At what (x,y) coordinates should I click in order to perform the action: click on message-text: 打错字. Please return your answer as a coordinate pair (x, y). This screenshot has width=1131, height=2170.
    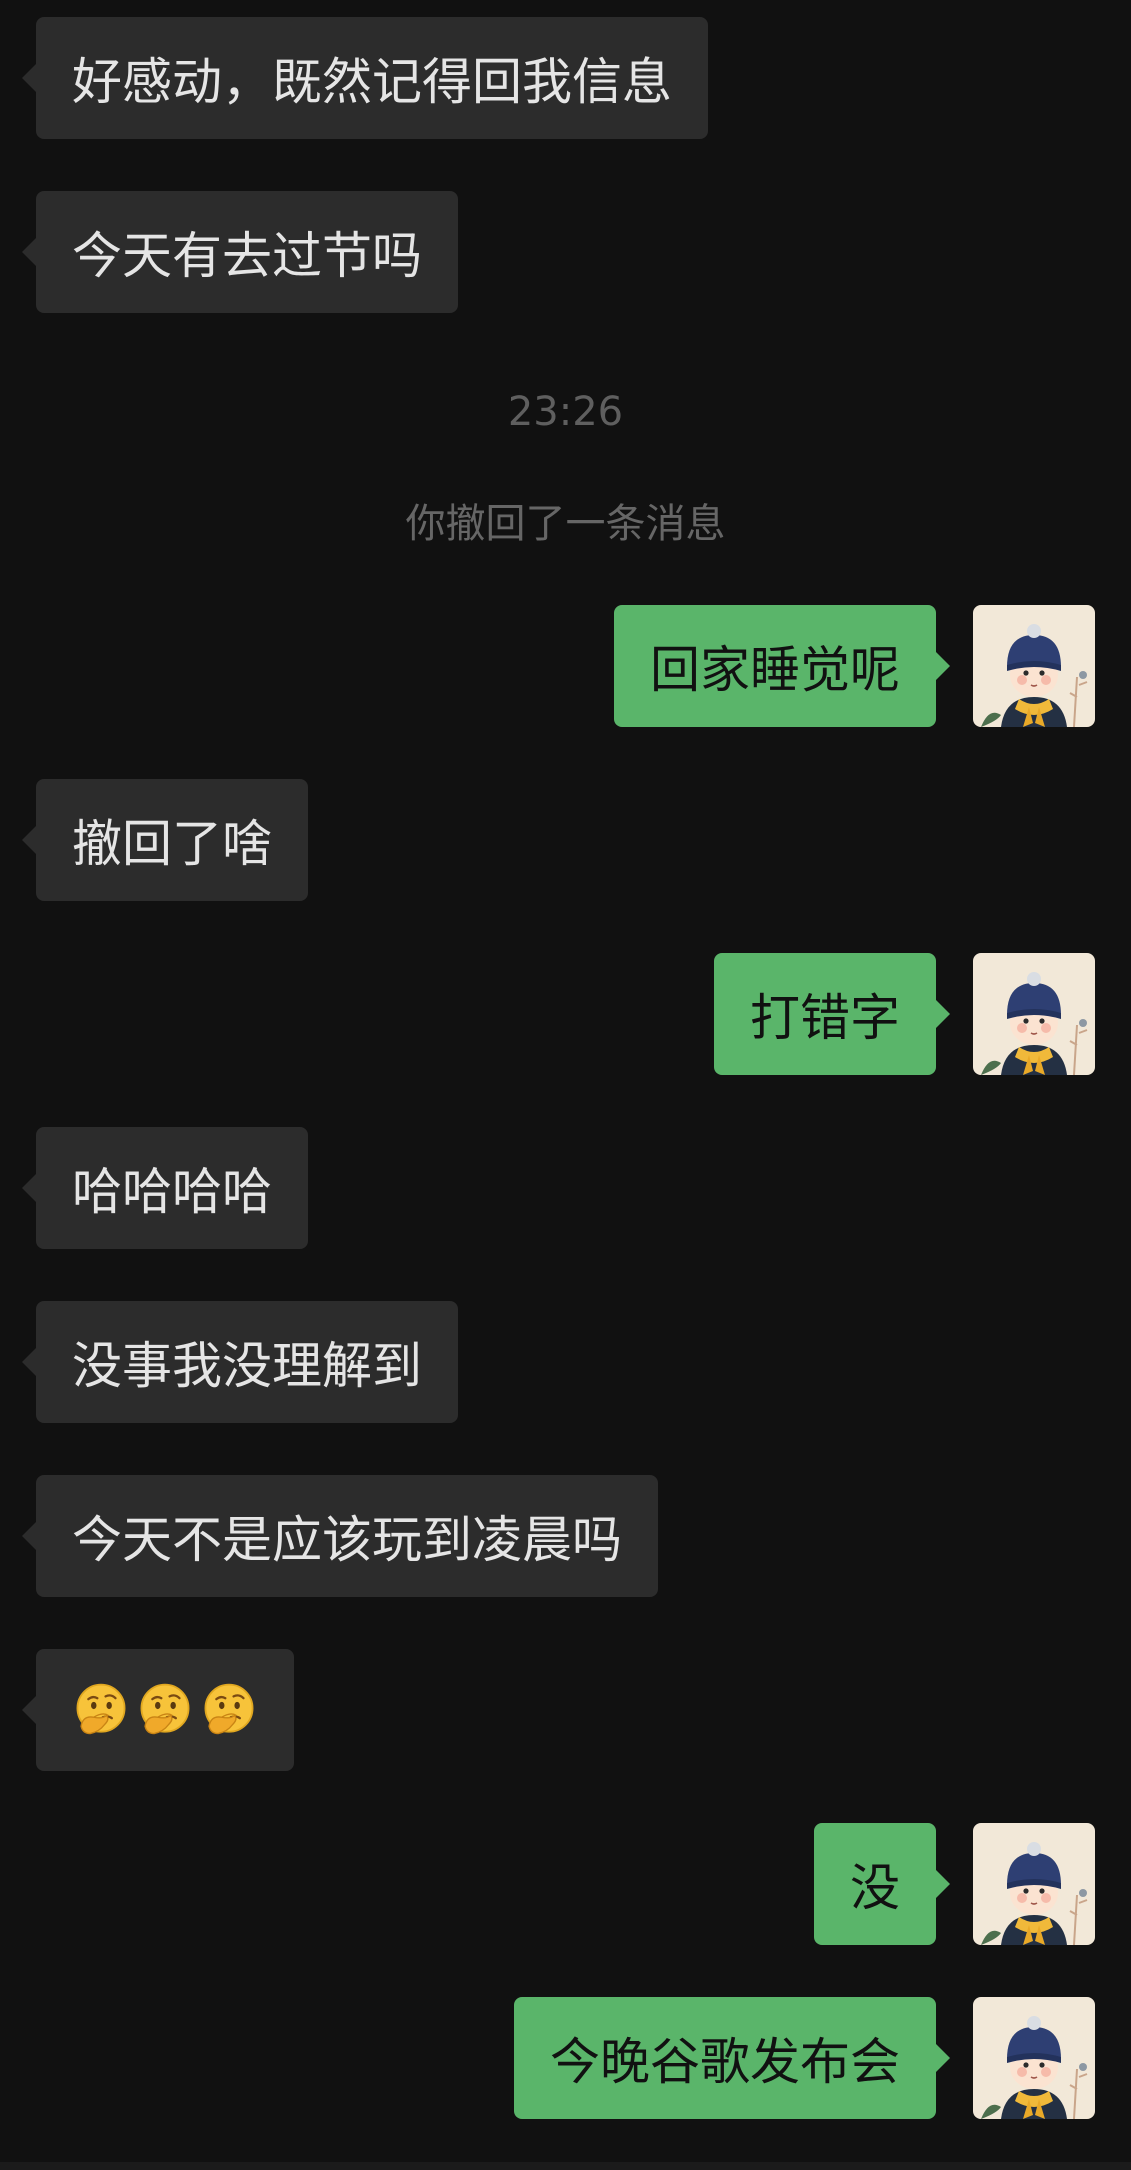
    Looking at the image, I should click on (825, 1018).